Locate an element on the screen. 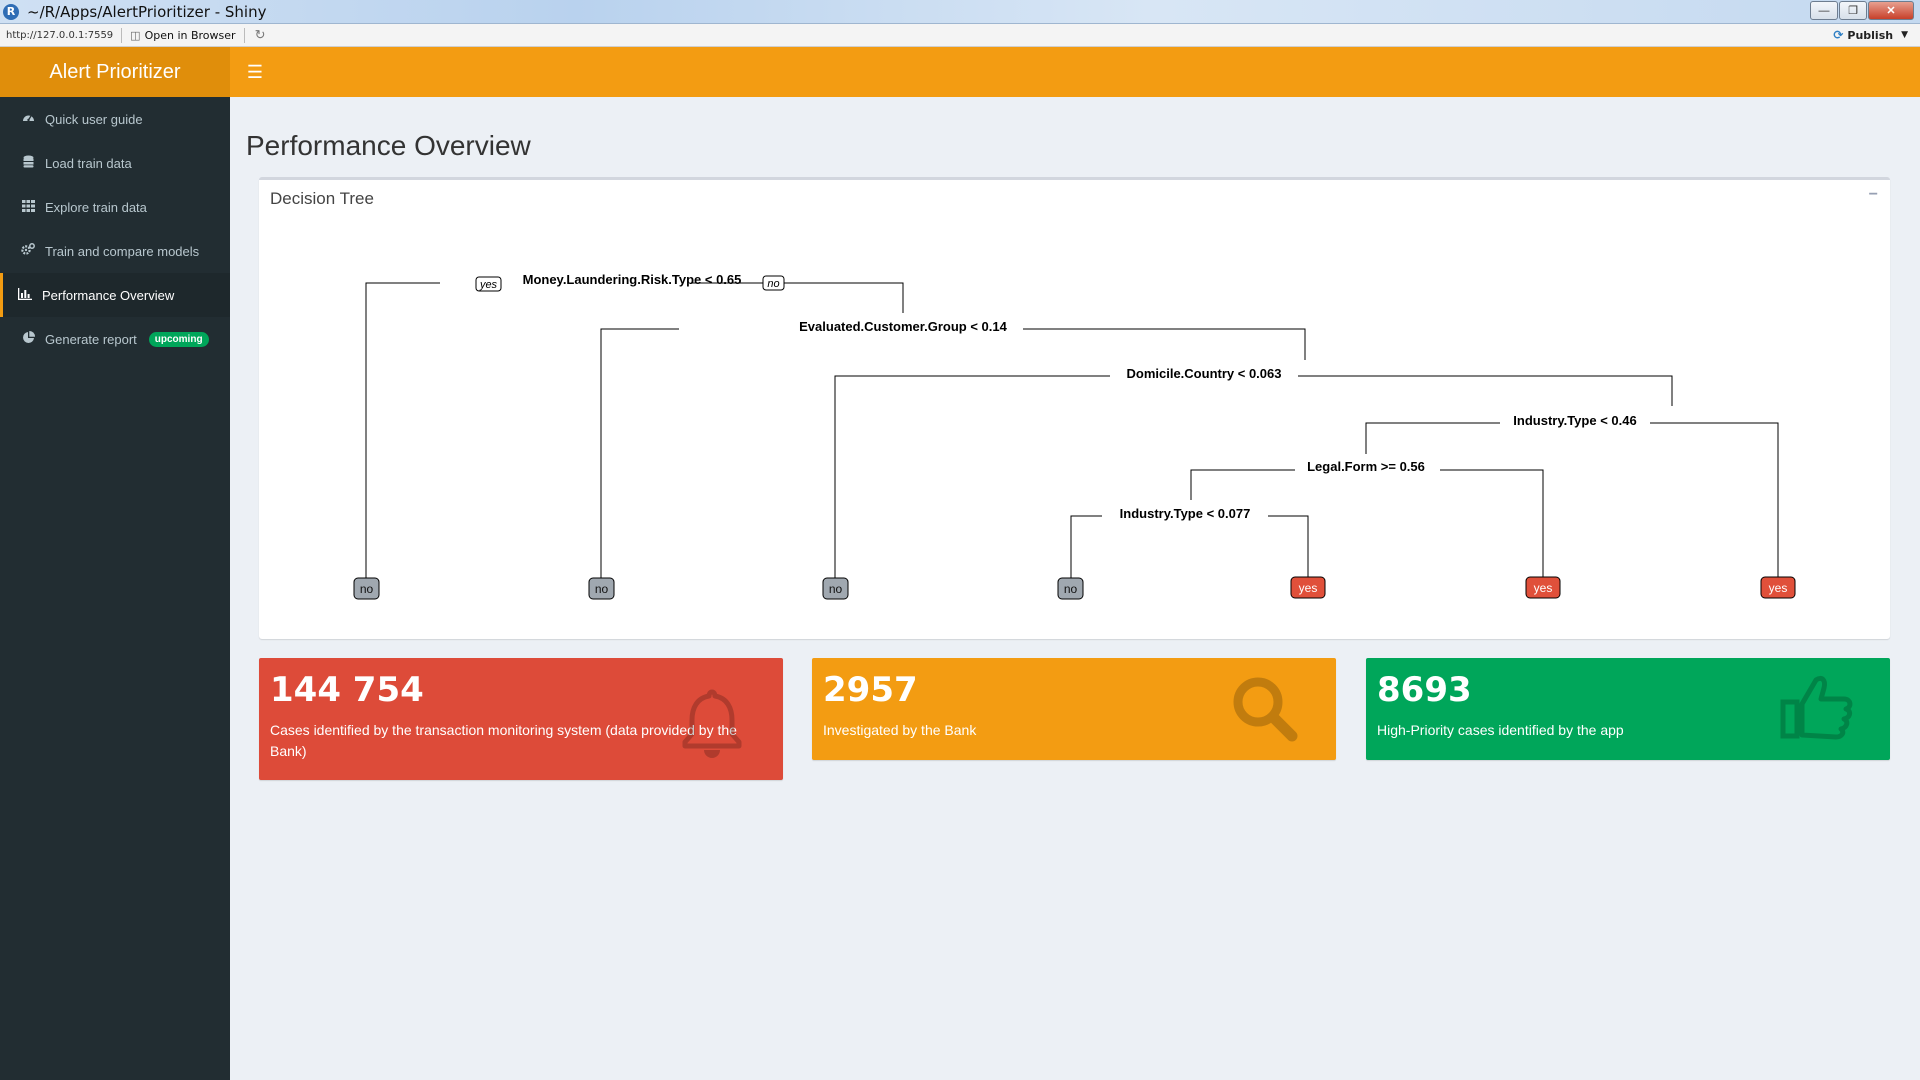 The width and height of the screenshot is (1920, 1080). close-button: ✕ is located at coordinates (1891, 10).